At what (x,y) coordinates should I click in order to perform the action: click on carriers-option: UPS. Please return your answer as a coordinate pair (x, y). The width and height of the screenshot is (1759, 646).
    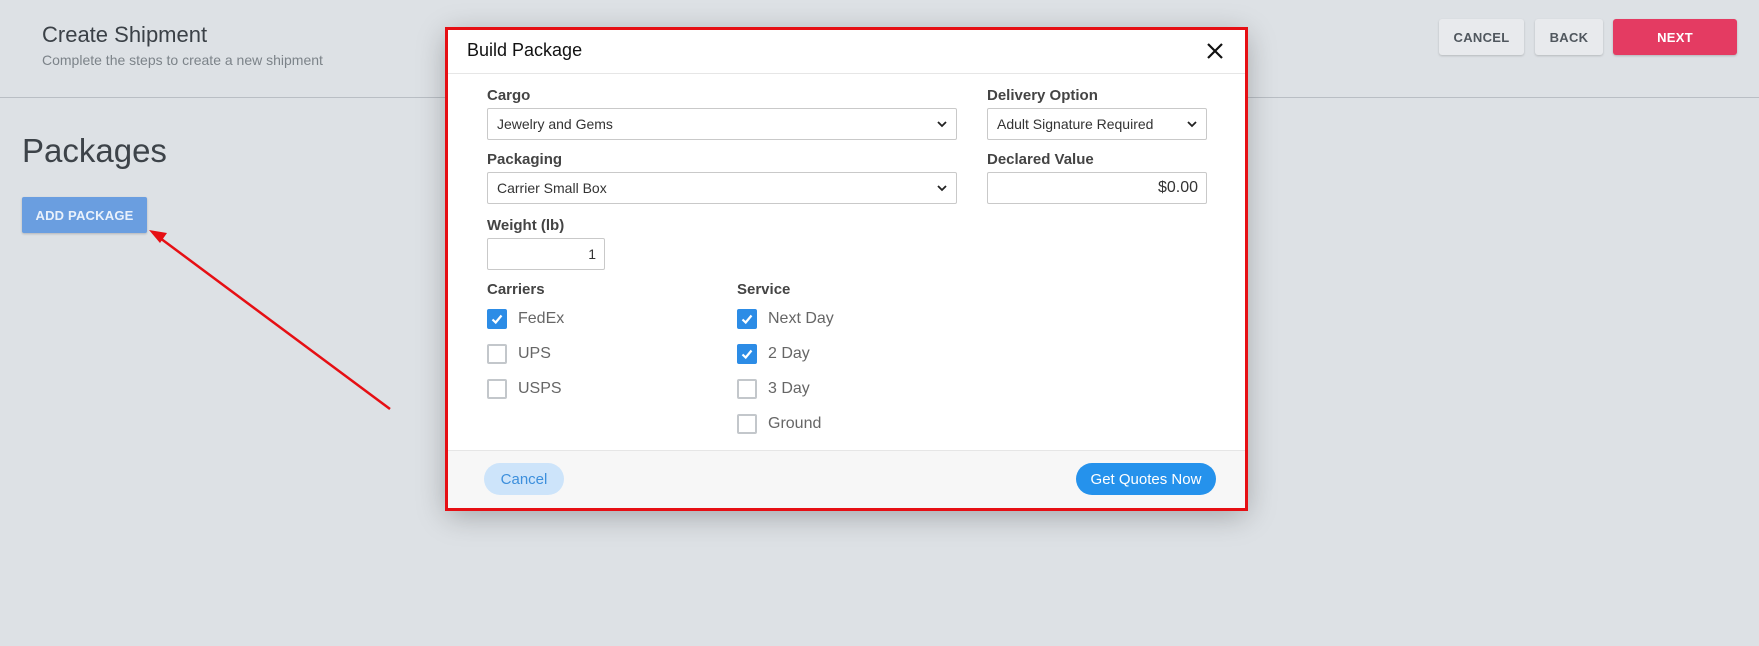
    Looking at the image, I should click on (519, 354).